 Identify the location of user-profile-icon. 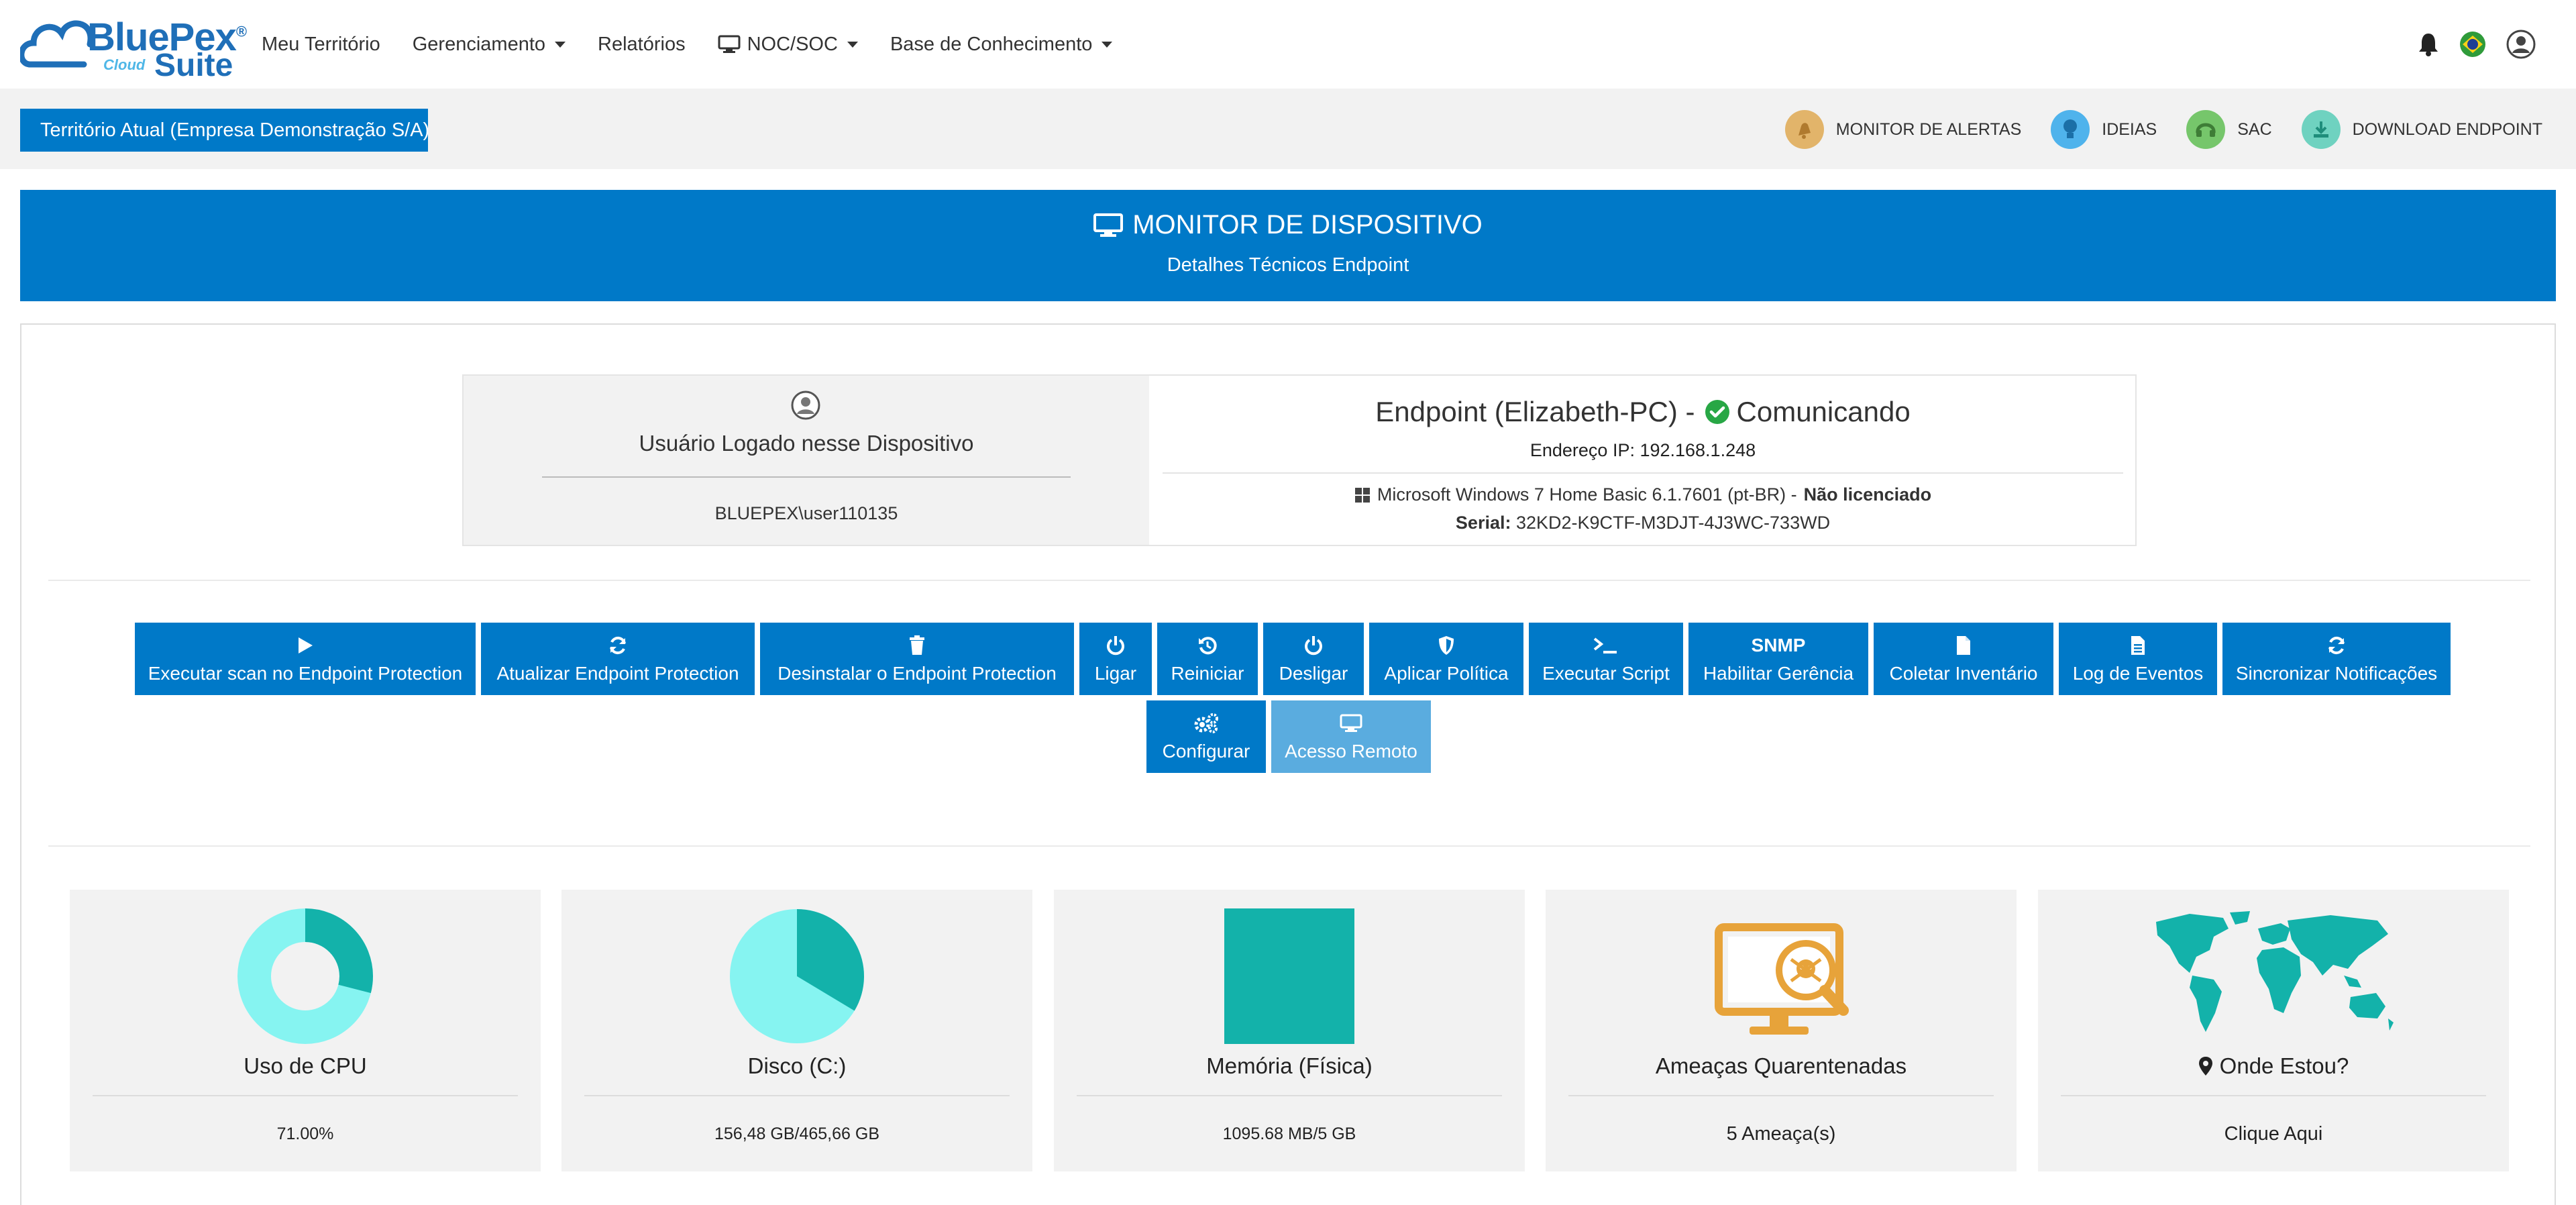
(2521, 44).